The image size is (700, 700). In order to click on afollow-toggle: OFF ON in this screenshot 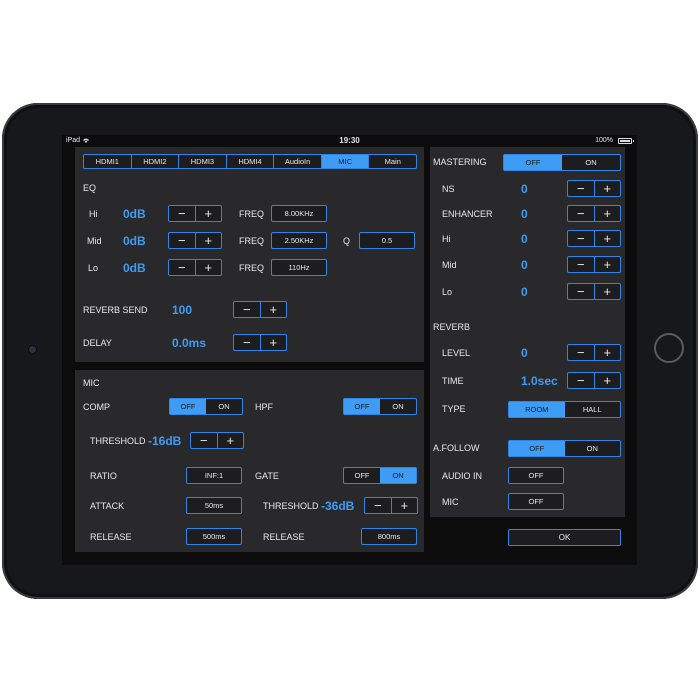, I will do `click(564, 448)`.